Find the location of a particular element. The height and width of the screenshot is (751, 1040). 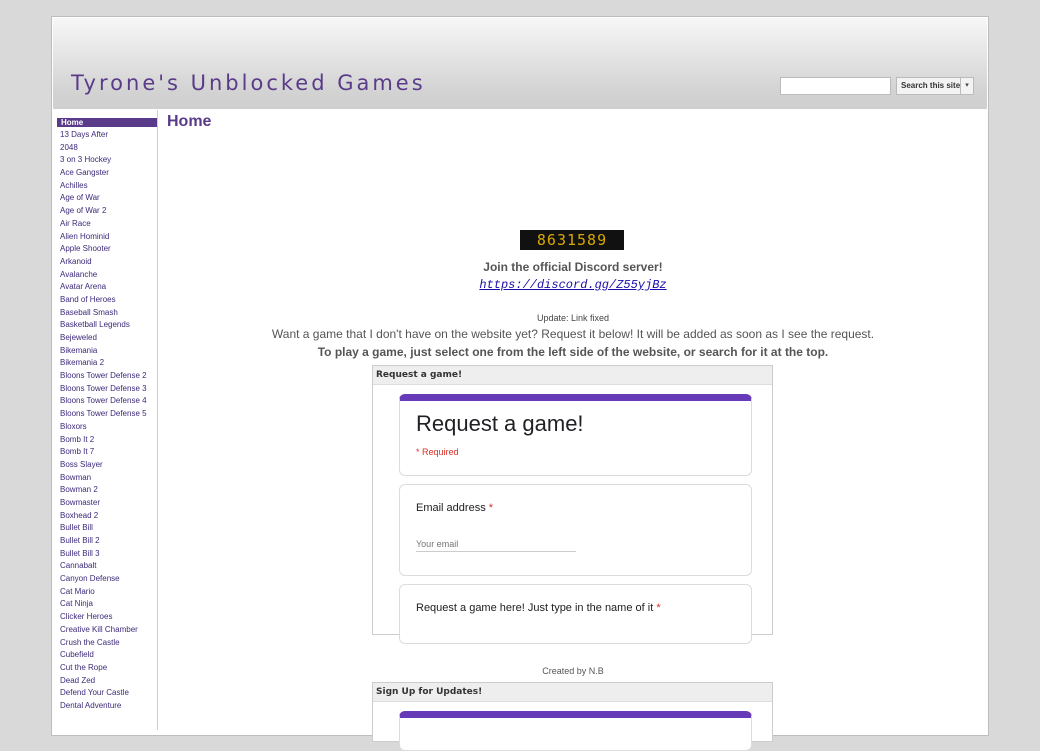

chevron-down-icon: ▾ is located at coordinates (967, 85).